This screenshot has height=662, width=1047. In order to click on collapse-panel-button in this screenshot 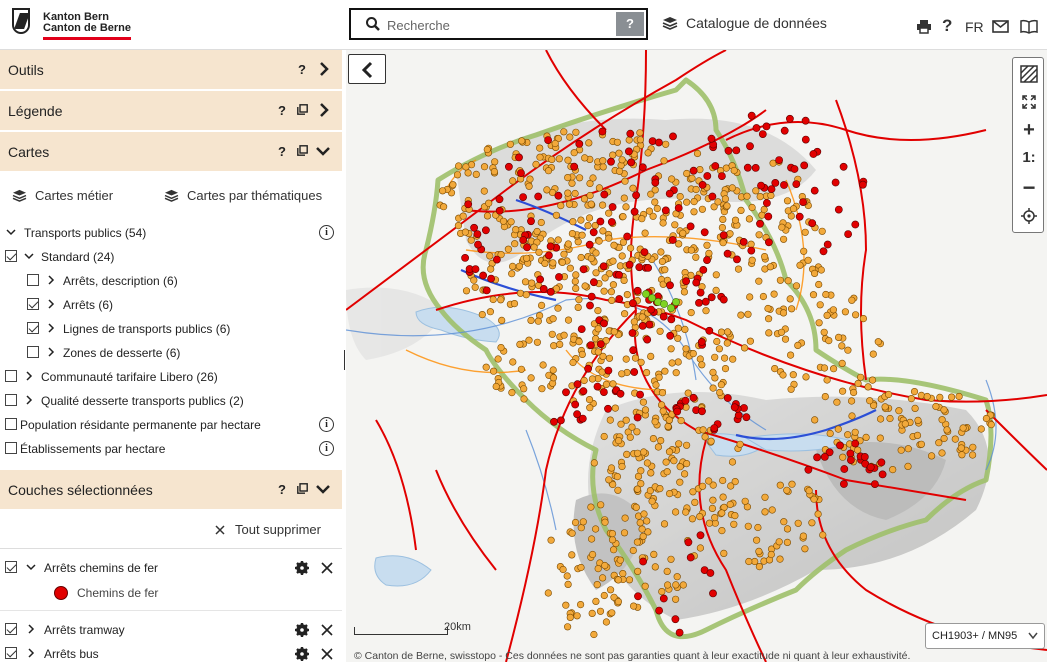, I will do `click(367, 69)`.